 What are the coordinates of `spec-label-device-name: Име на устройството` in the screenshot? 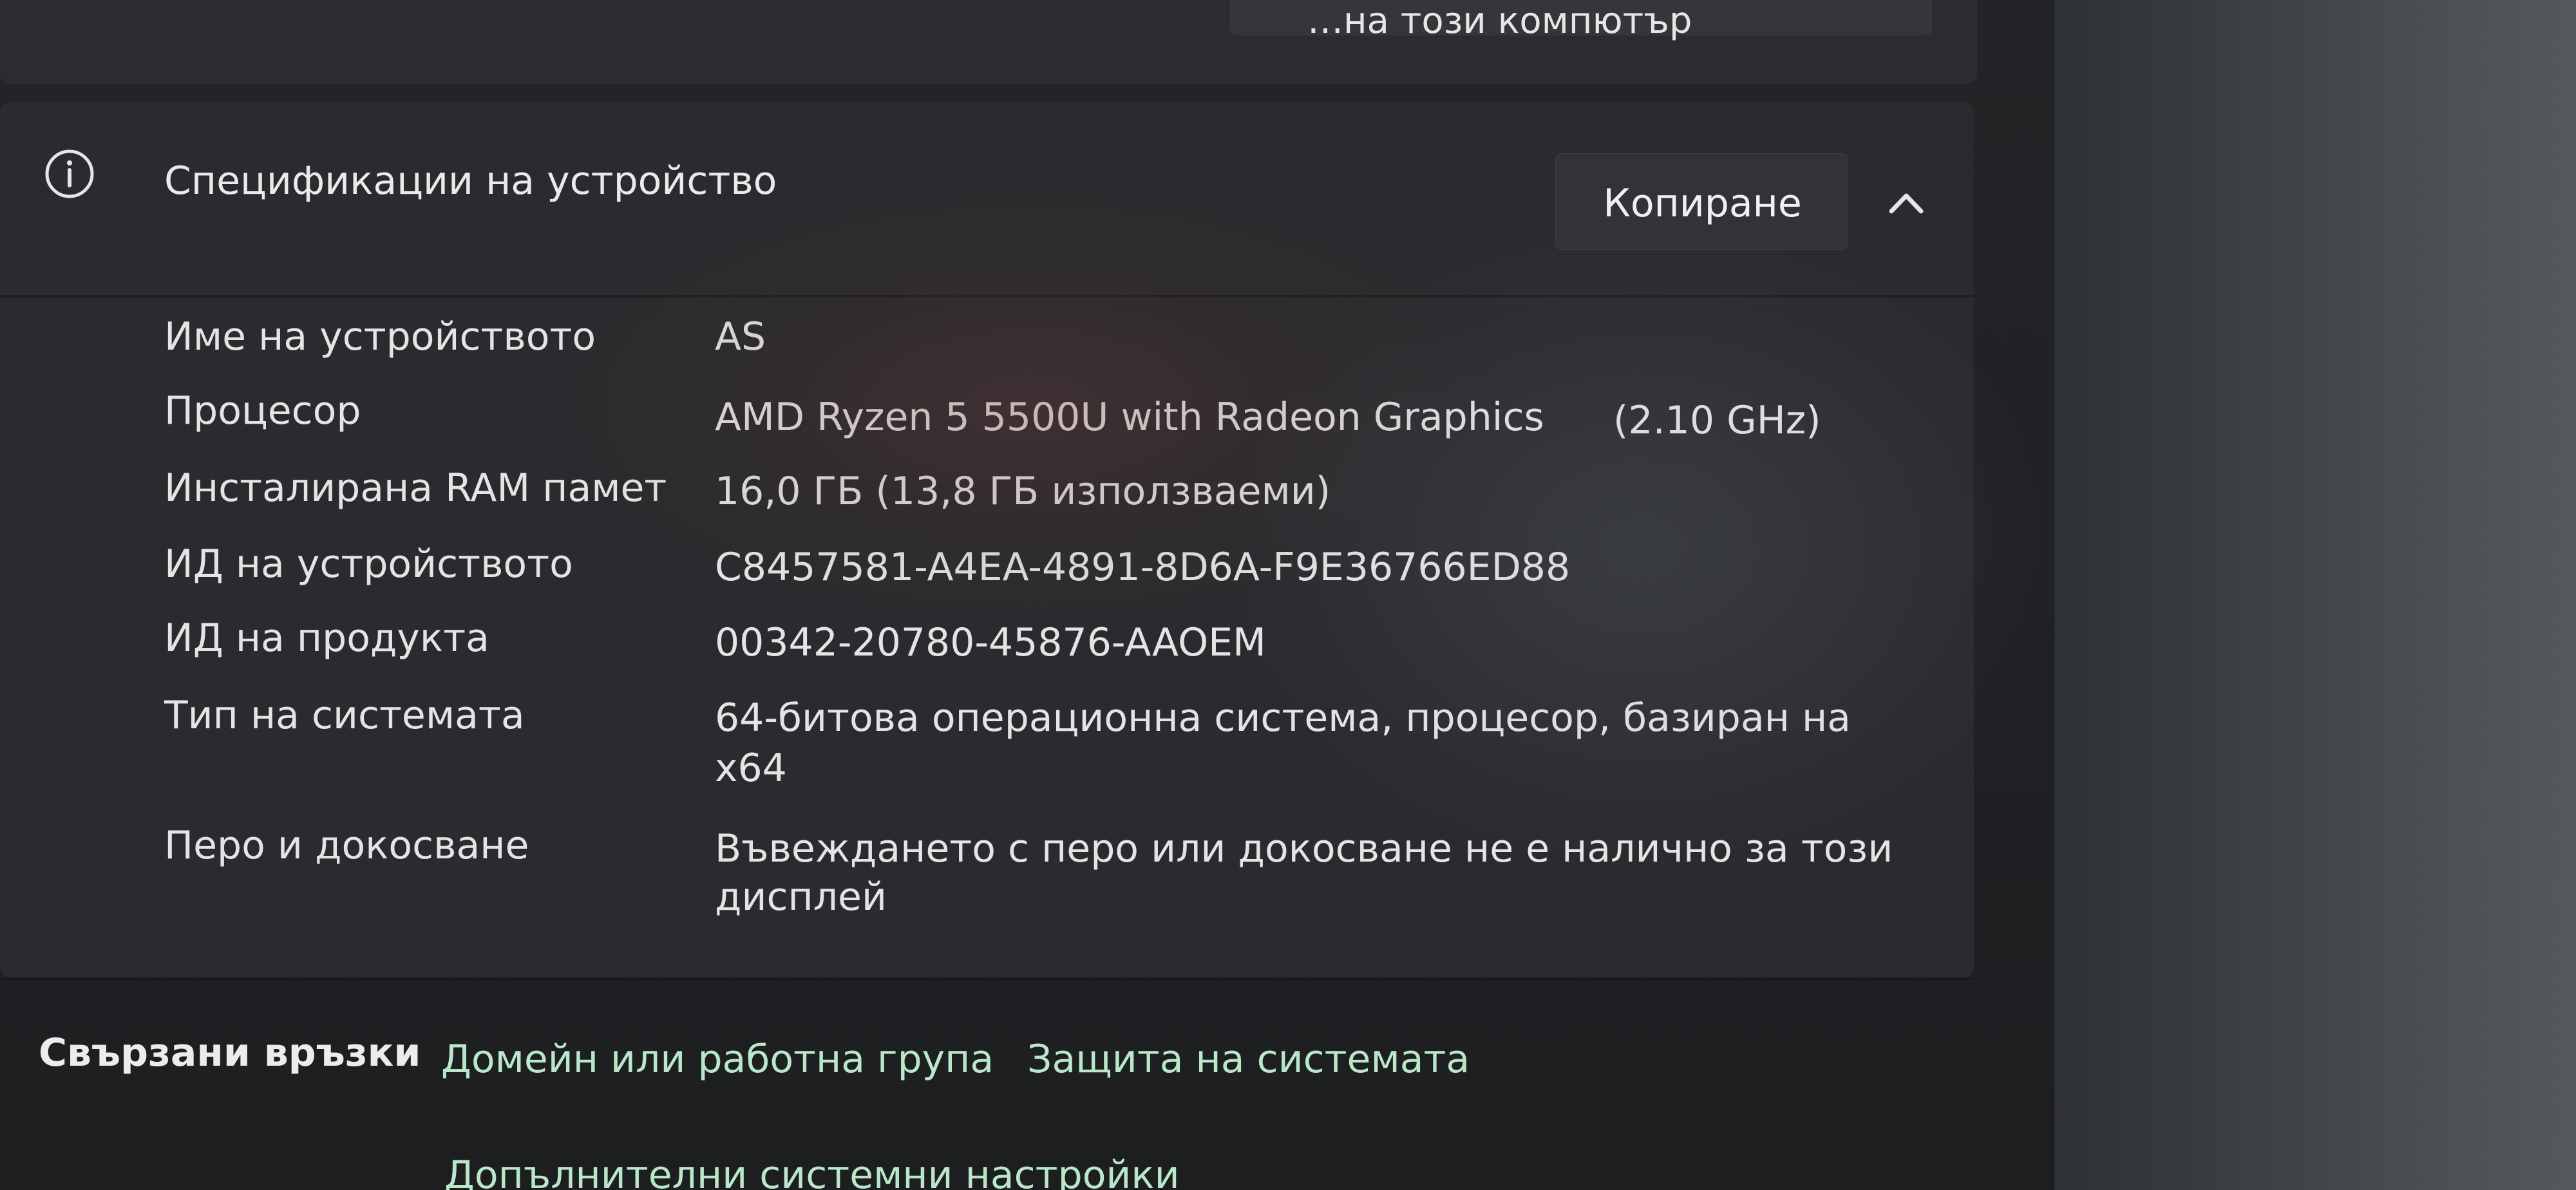 It's located at (380, 336).